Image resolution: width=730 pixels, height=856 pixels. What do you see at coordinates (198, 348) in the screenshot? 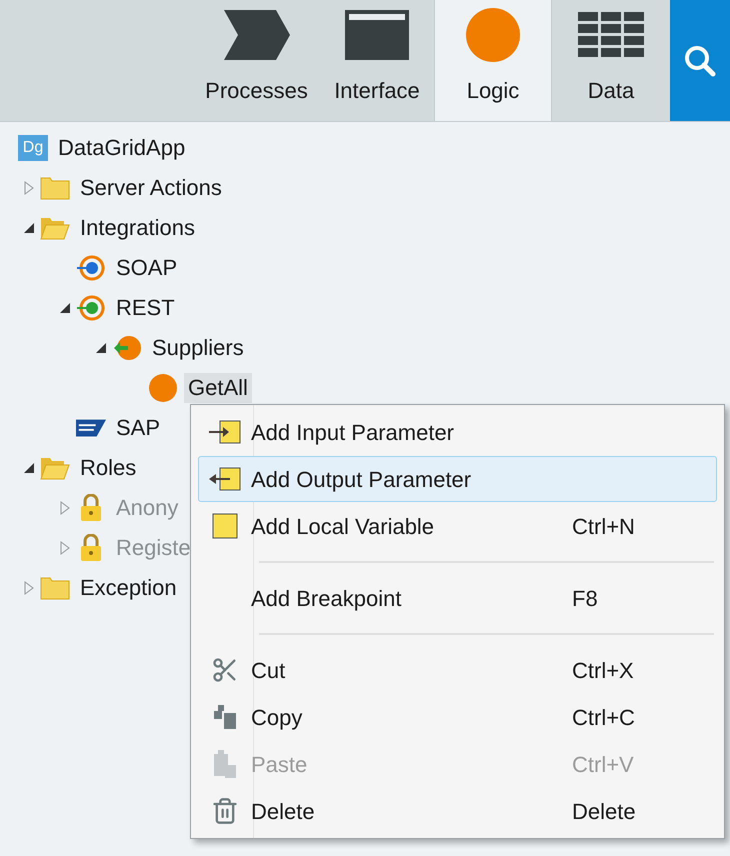
I see `tree-item: Suppliers` at bounding box center [198, 348].